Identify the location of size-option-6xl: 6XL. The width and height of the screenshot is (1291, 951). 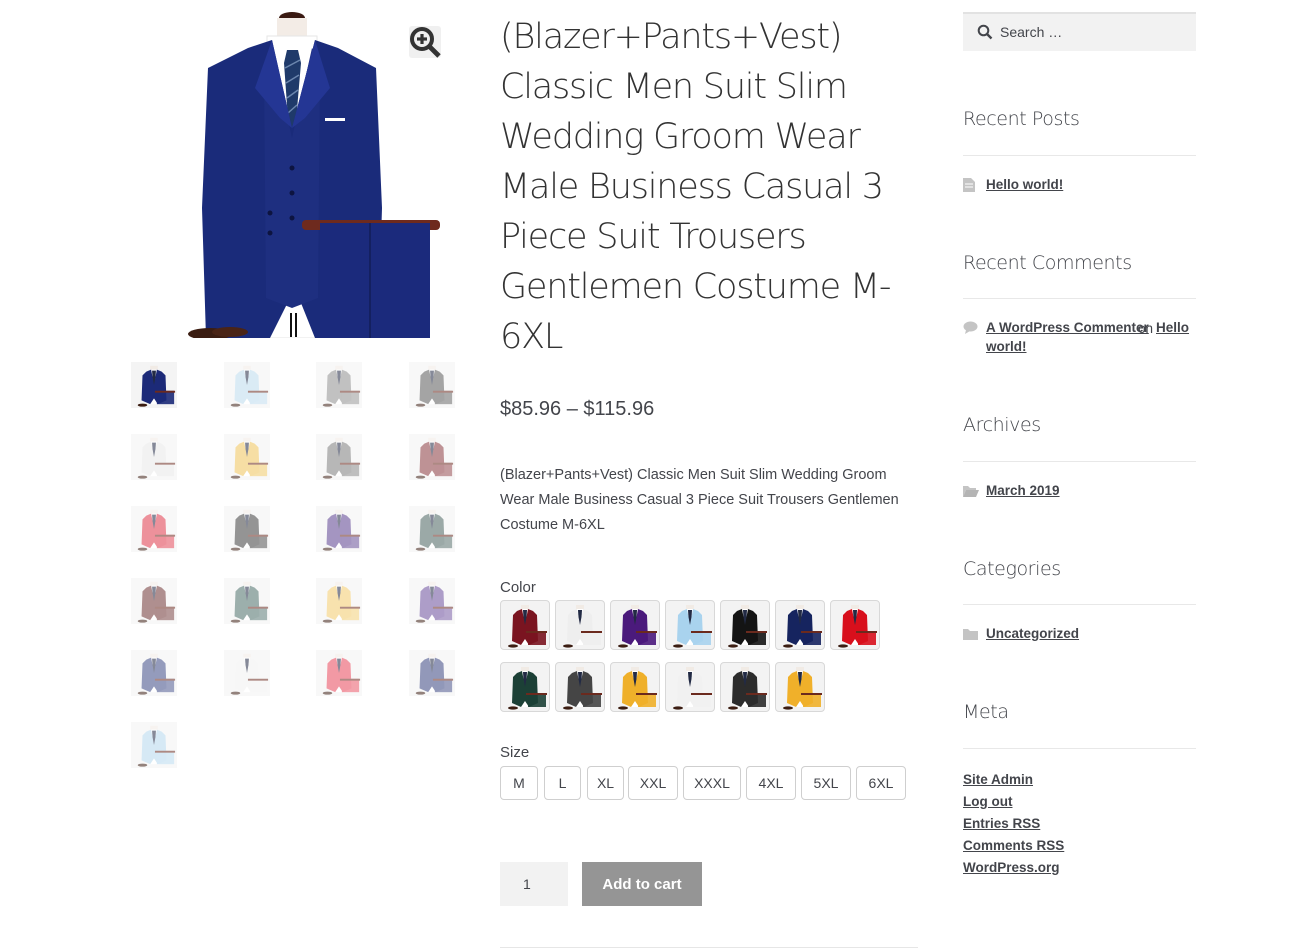
(881, 783).